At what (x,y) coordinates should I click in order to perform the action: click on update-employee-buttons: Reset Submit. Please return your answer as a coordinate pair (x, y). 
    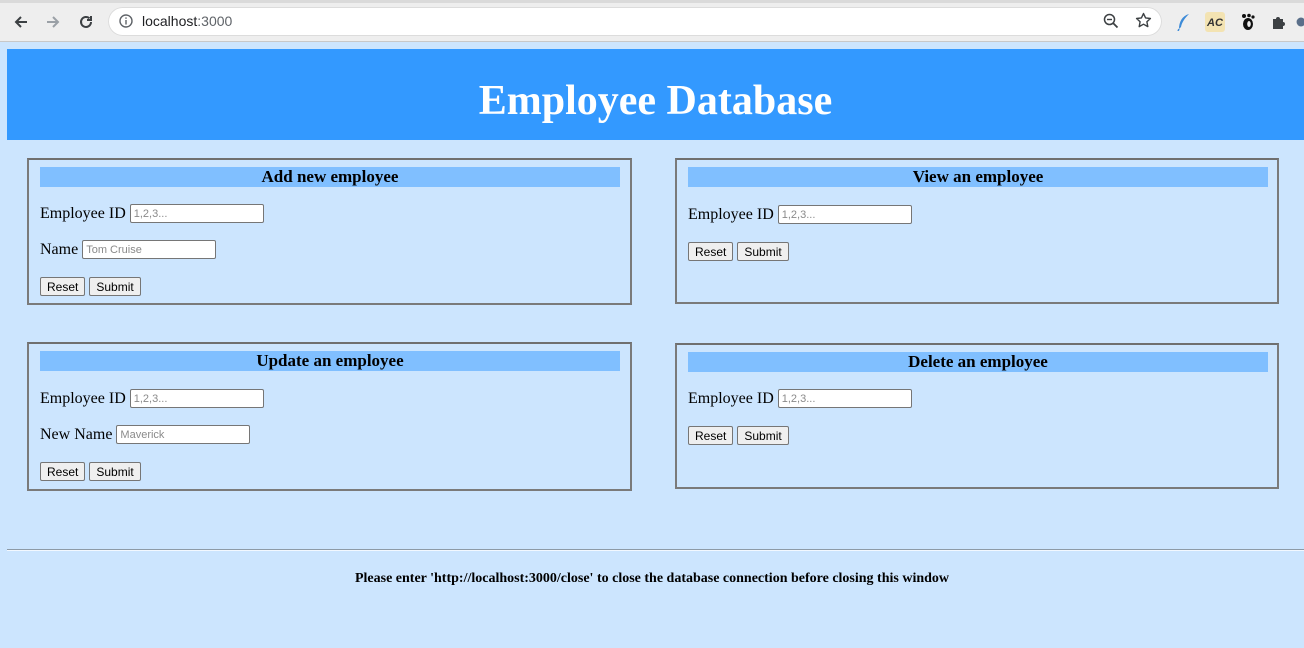
    Looking at the image, I should click on (90, 471).